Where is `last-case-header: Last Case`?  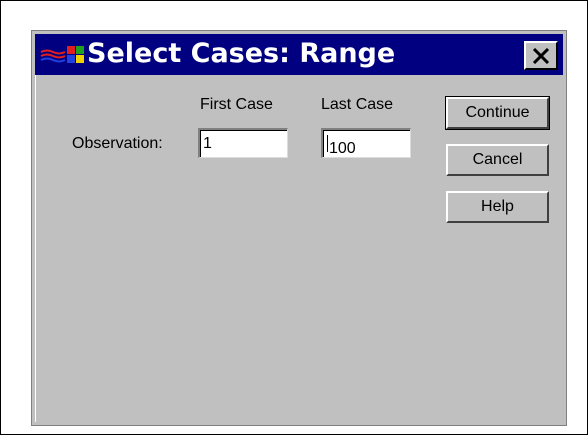 last-case-header: Last Case is located at coordinates (357, 104).